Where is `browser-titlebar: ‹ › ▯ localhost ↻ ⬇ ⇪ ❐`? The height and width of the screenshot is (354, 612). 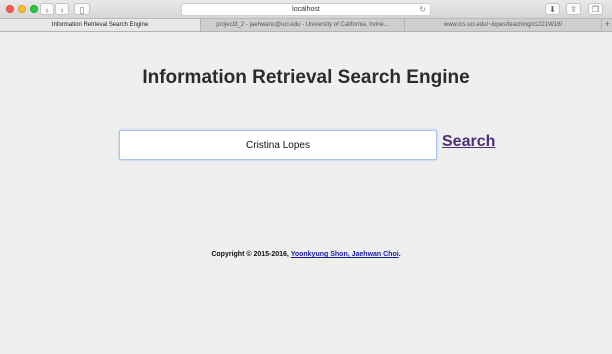
browser-titlebar: ‹ › ▯ localhost ↻ ⬇ ⇪ ❐ is located at coordinates (306, 9).